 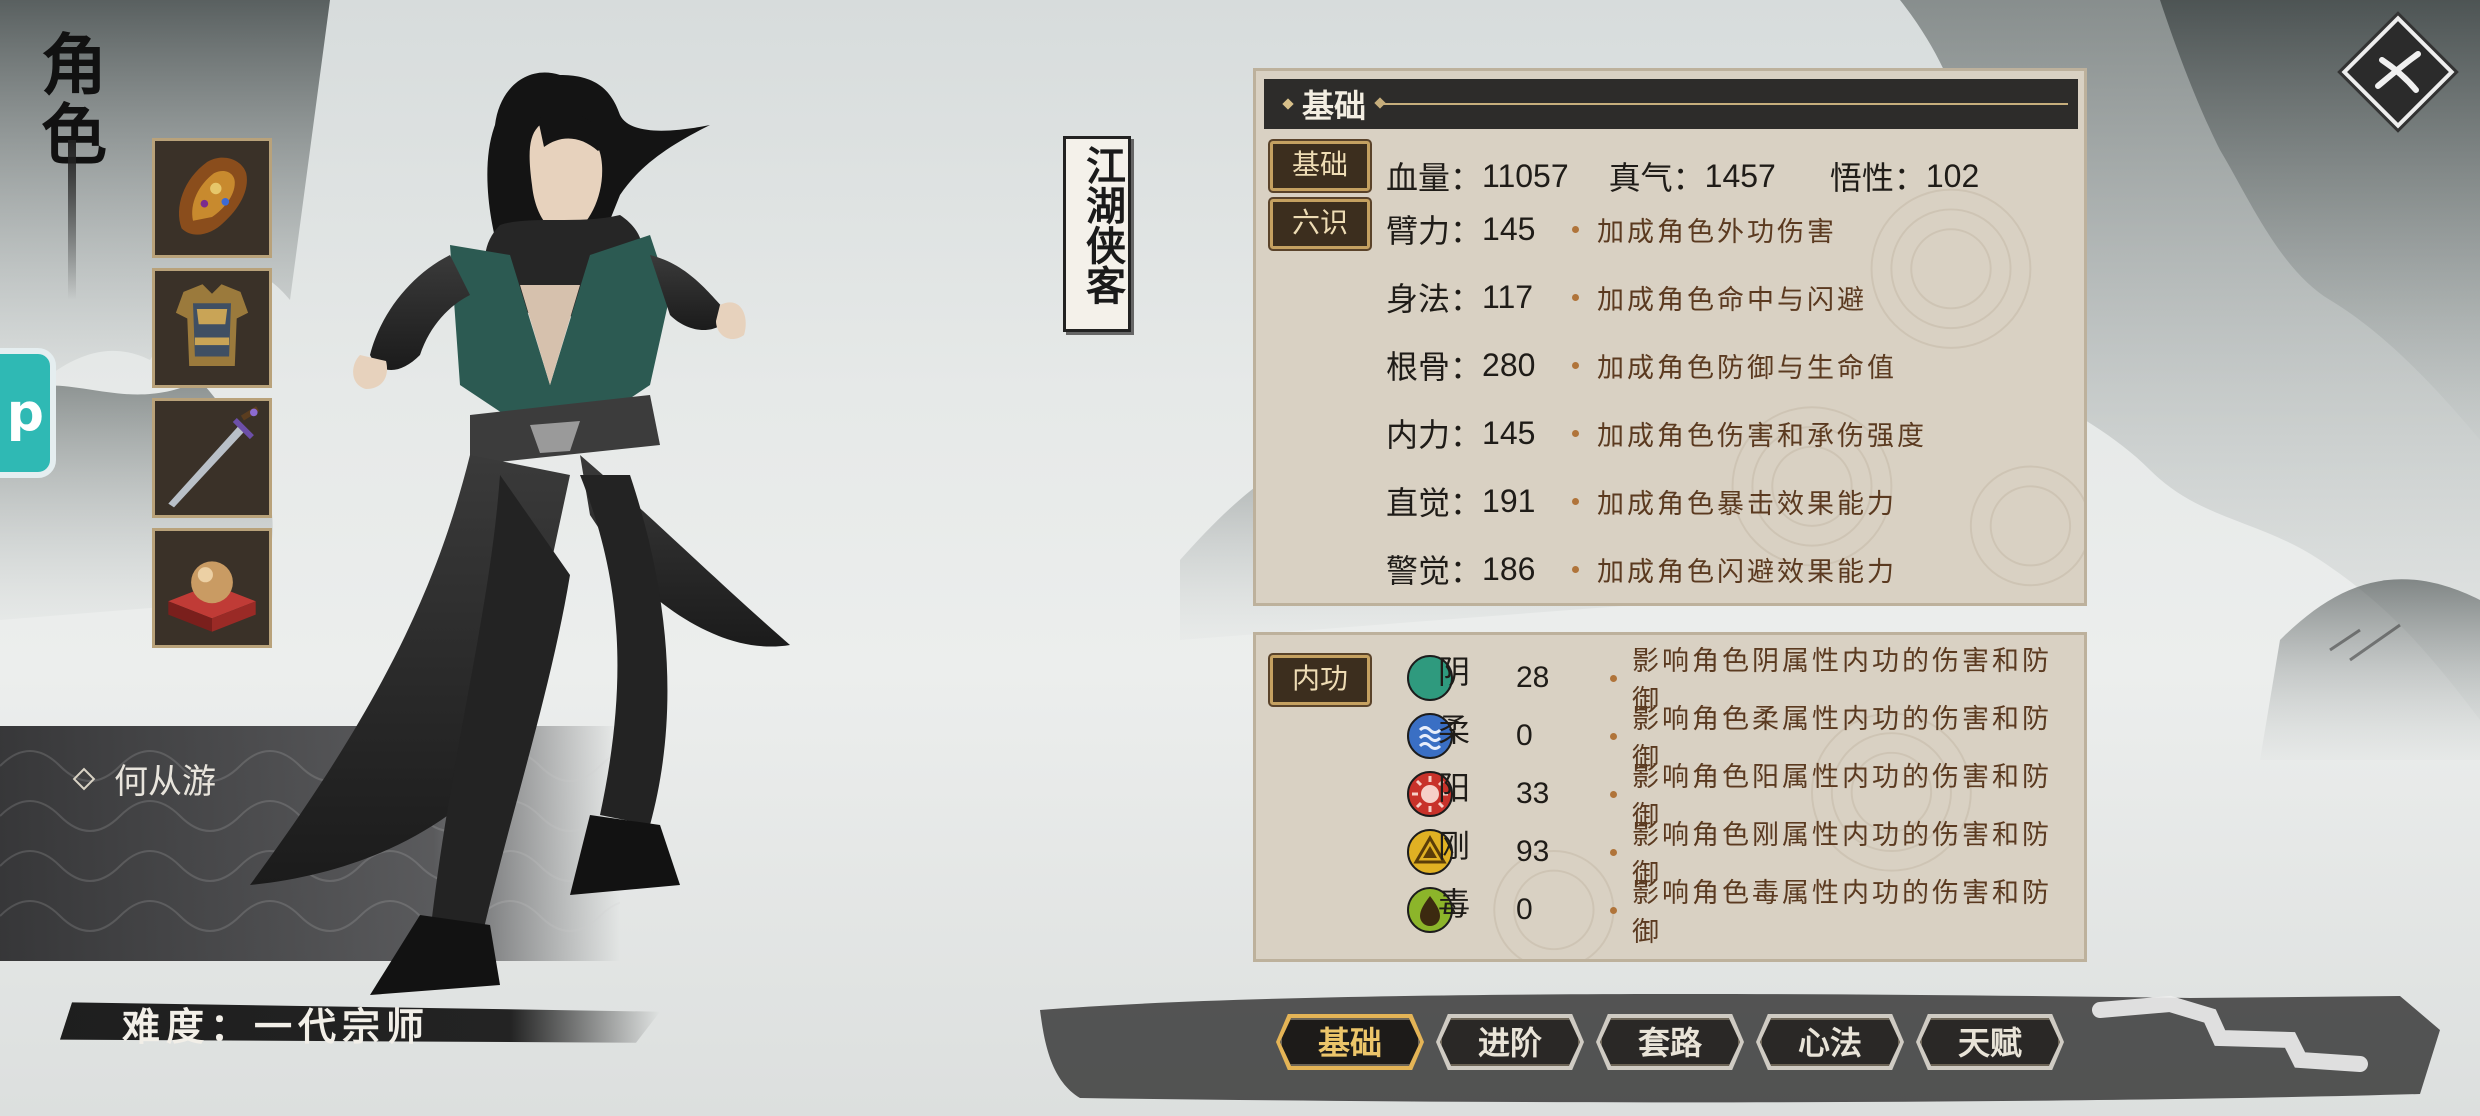 What do you see at coordinates (276, 1026) in the screenshot?
I see `difficulty-label: 难度：一代宗师` at bounding box center [276, 1026].